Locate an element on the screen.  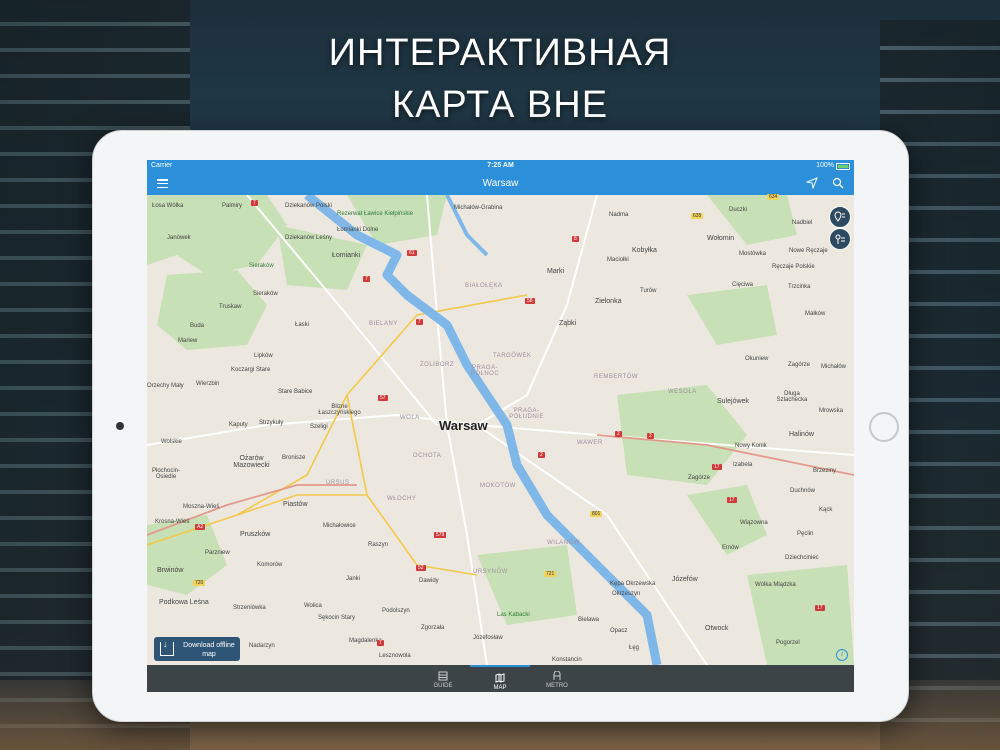
map-label: Zagórze is located at coordinates (799, 365).